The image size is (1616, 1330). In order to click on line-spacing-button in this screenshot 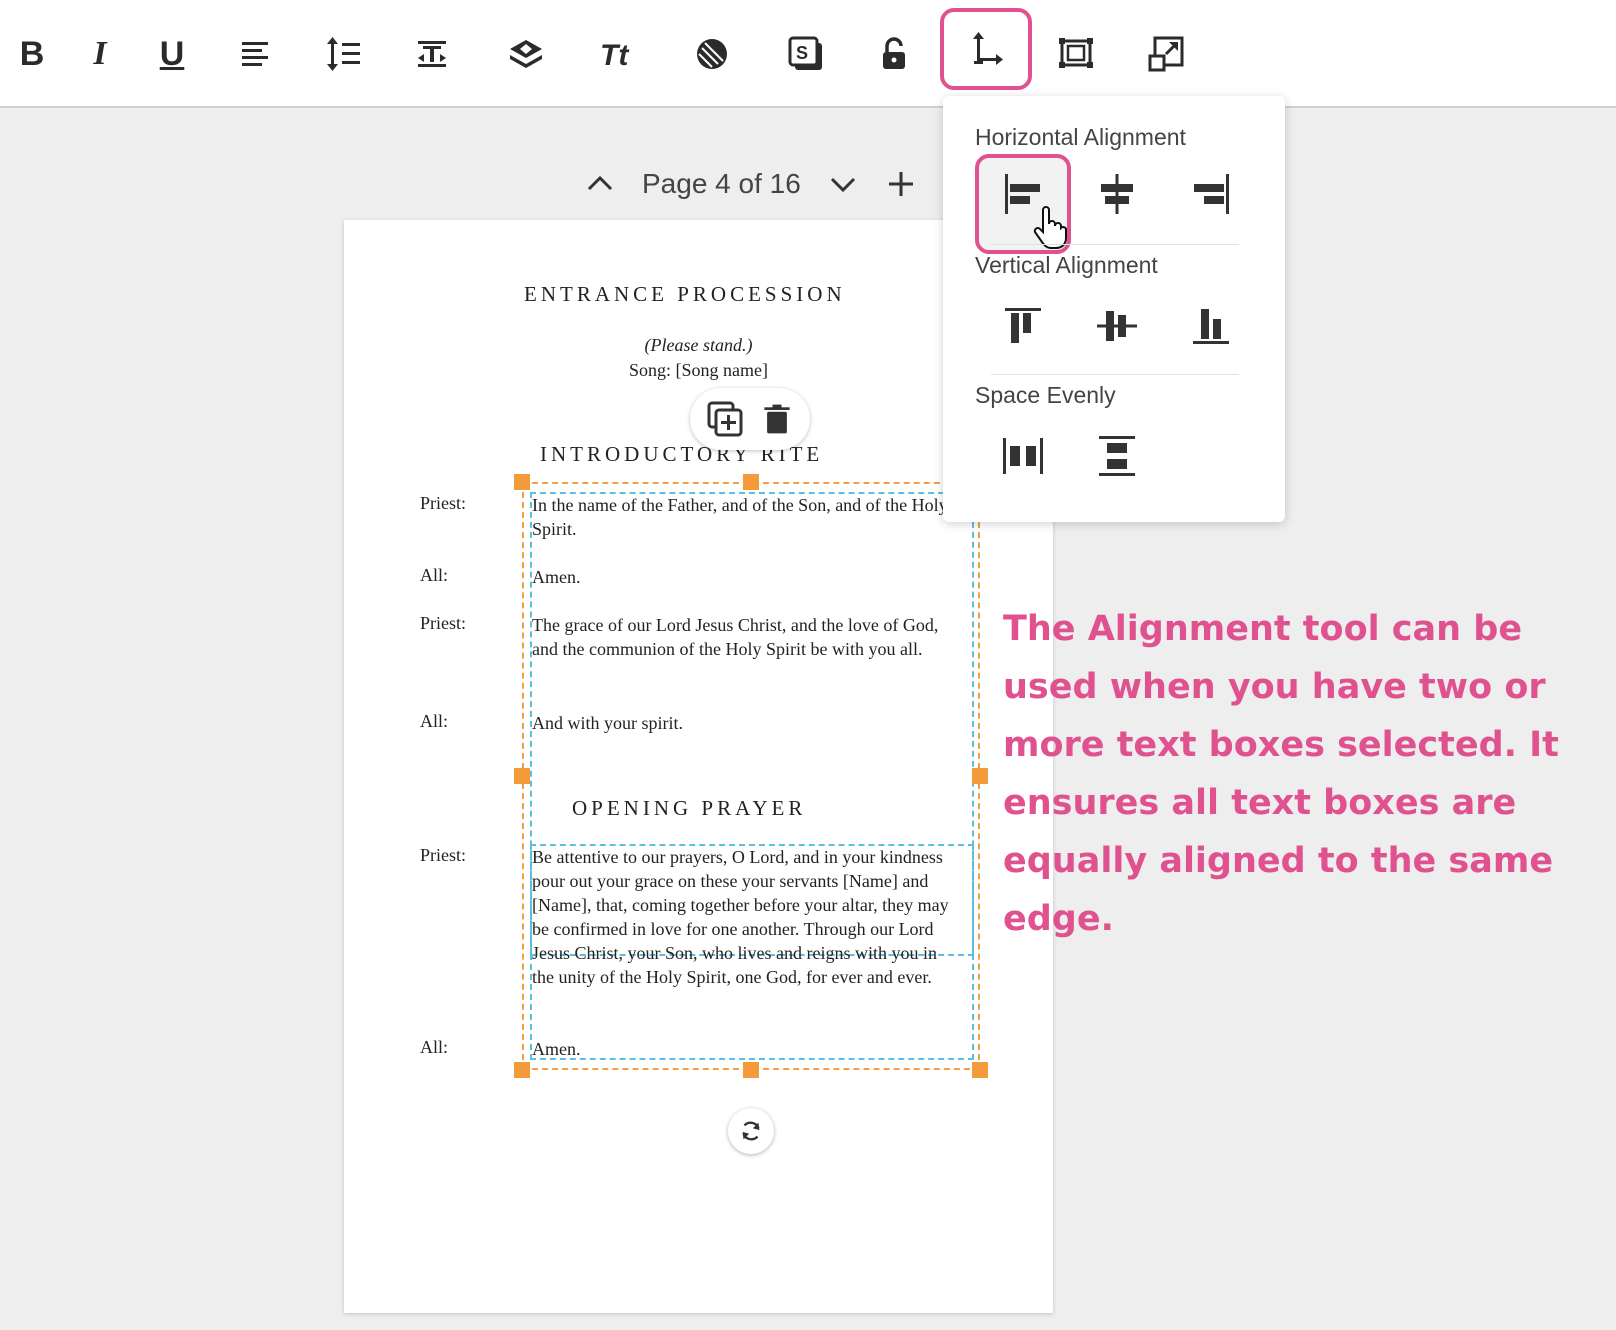, I will do `click(344, 54)`.